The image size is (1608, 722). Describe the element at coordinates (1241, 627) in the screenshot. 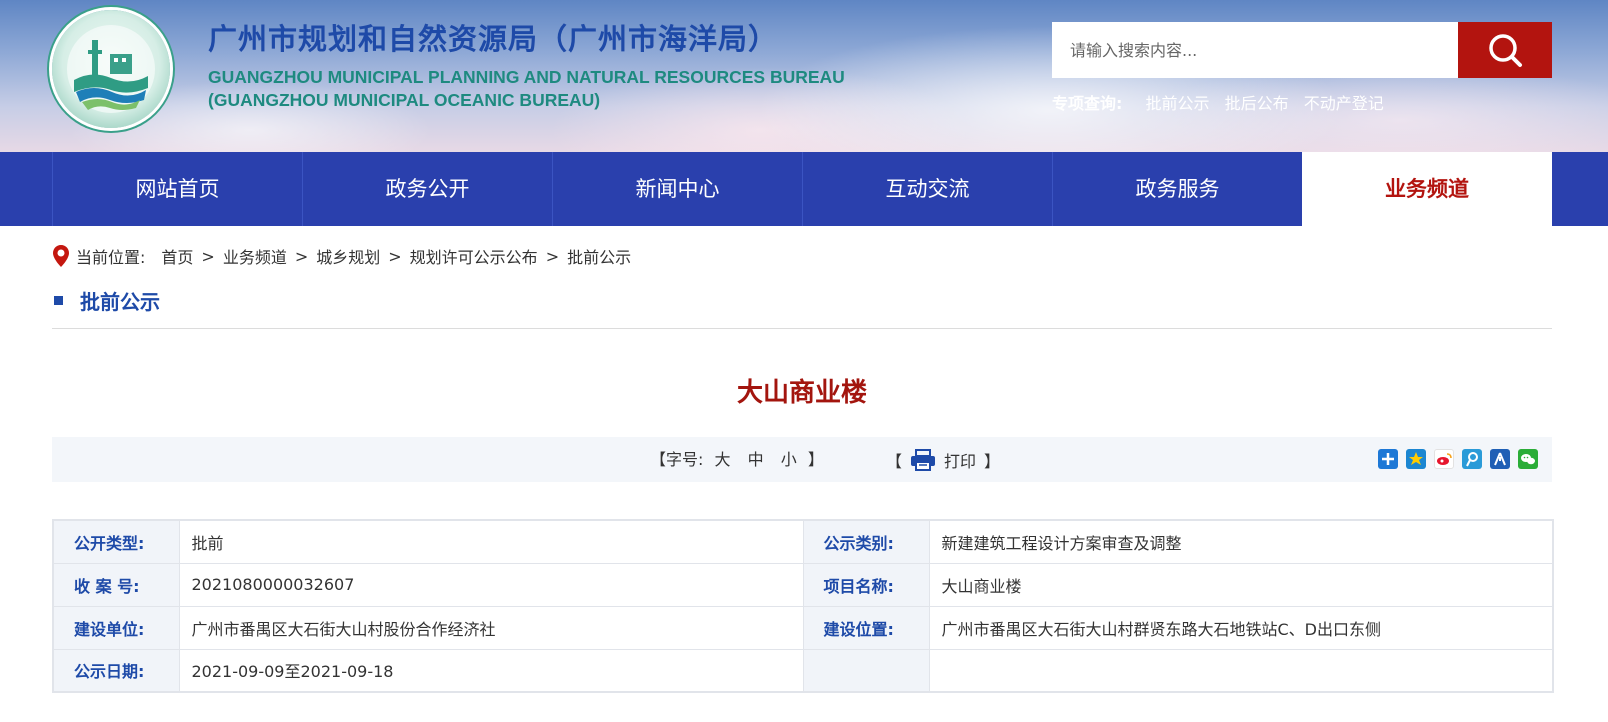

I see `location-value: 广州市番禺区大石街大山村群贤东路大石地铁站C、D出口东侧` at that location.